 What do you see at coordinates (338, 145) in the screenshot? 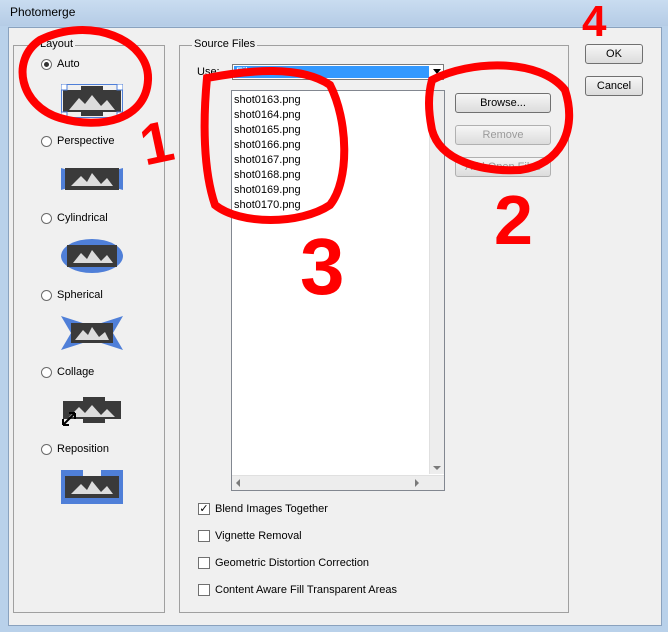
I see `list-item: shot0166.png` at bounding box center [338, 145].